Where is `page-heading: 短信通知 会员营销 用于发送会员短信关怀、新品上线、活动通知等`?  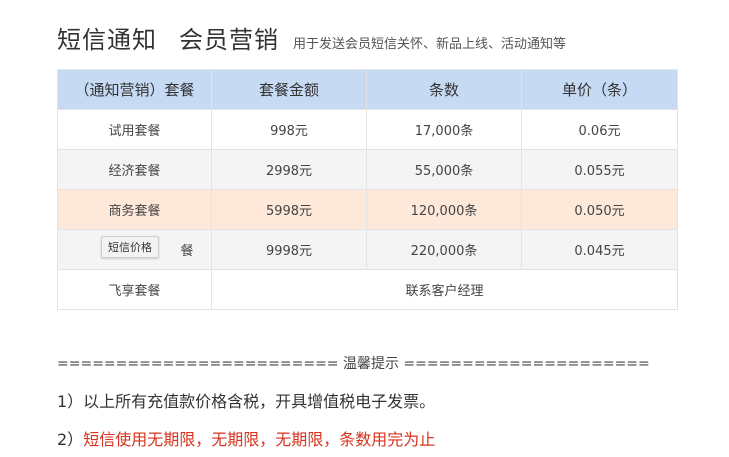 page-heading: 短信通知 会员营销 用于发送会员短信关怀、新品上线、活动通知等 is located at coordinates (311, 37).